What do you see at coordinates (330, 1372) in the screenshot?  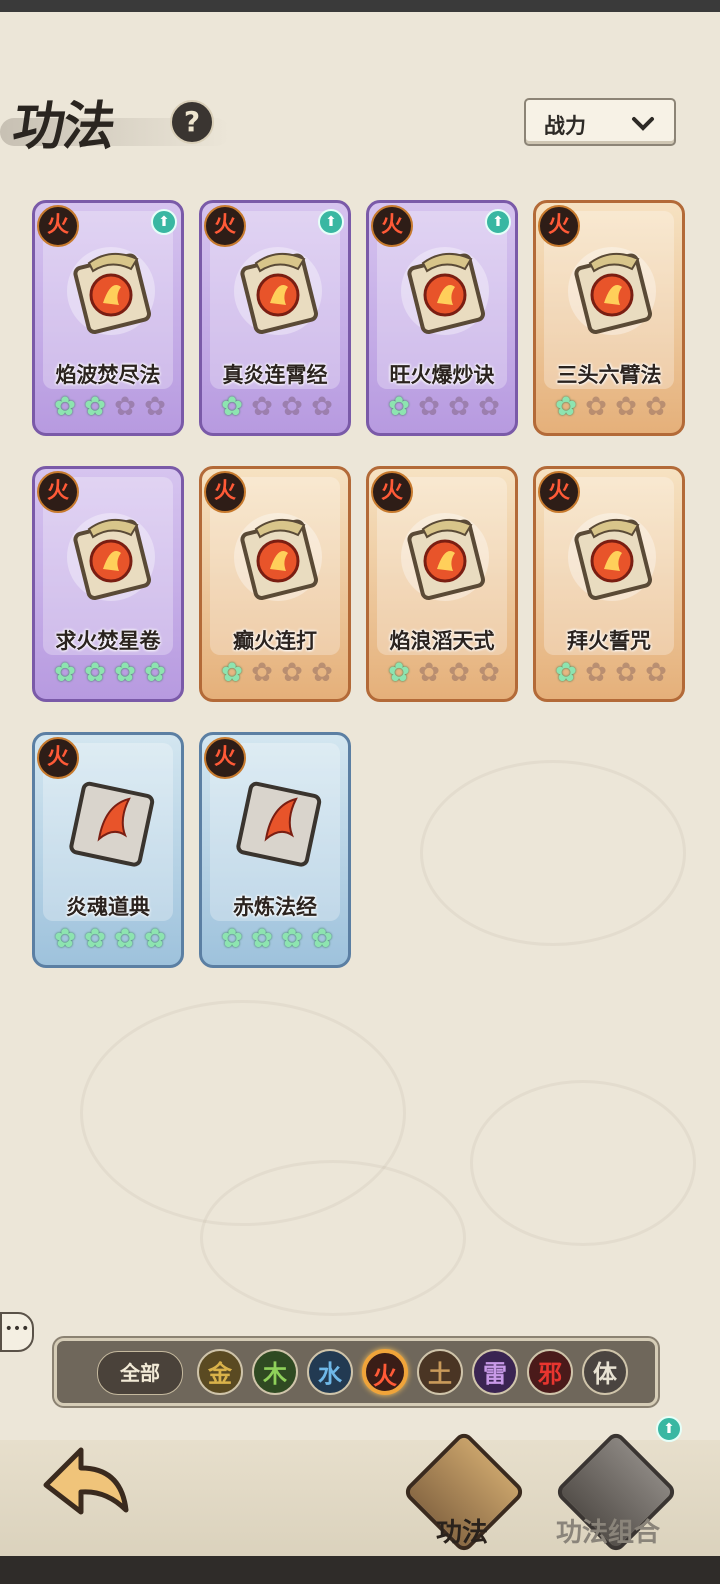 I see `element-filter-chip: 水` at bounding box center [330, 1372].